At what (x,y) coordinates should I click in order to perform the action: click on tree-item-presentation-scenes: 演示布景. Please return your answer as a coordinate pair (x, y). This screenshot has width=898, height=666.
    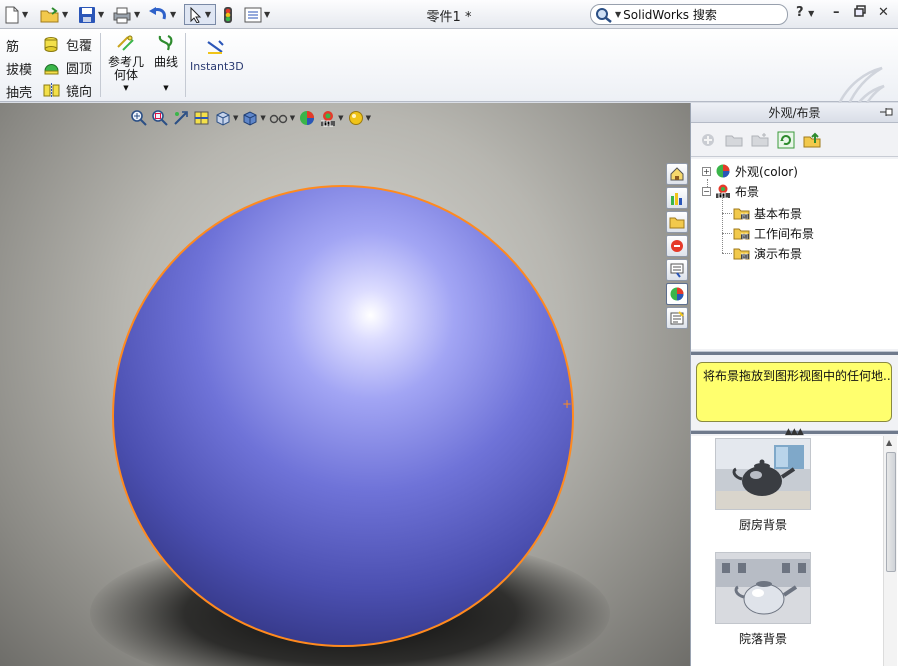
    Looking at the image, I should click on (767, 253).